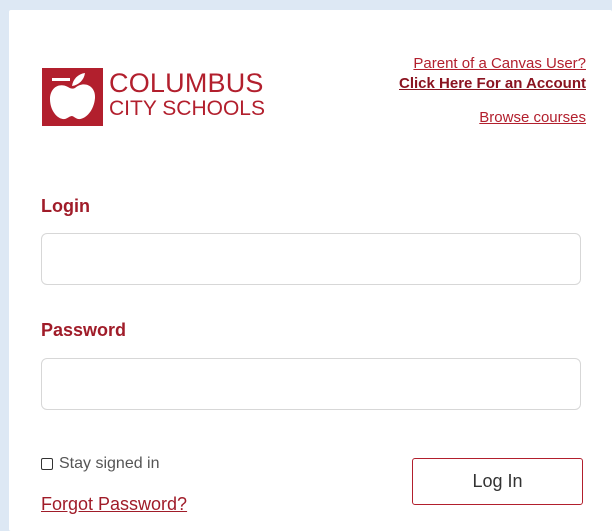  I want to click on stay-signed-in: Stay signed in, so click(100, 464).